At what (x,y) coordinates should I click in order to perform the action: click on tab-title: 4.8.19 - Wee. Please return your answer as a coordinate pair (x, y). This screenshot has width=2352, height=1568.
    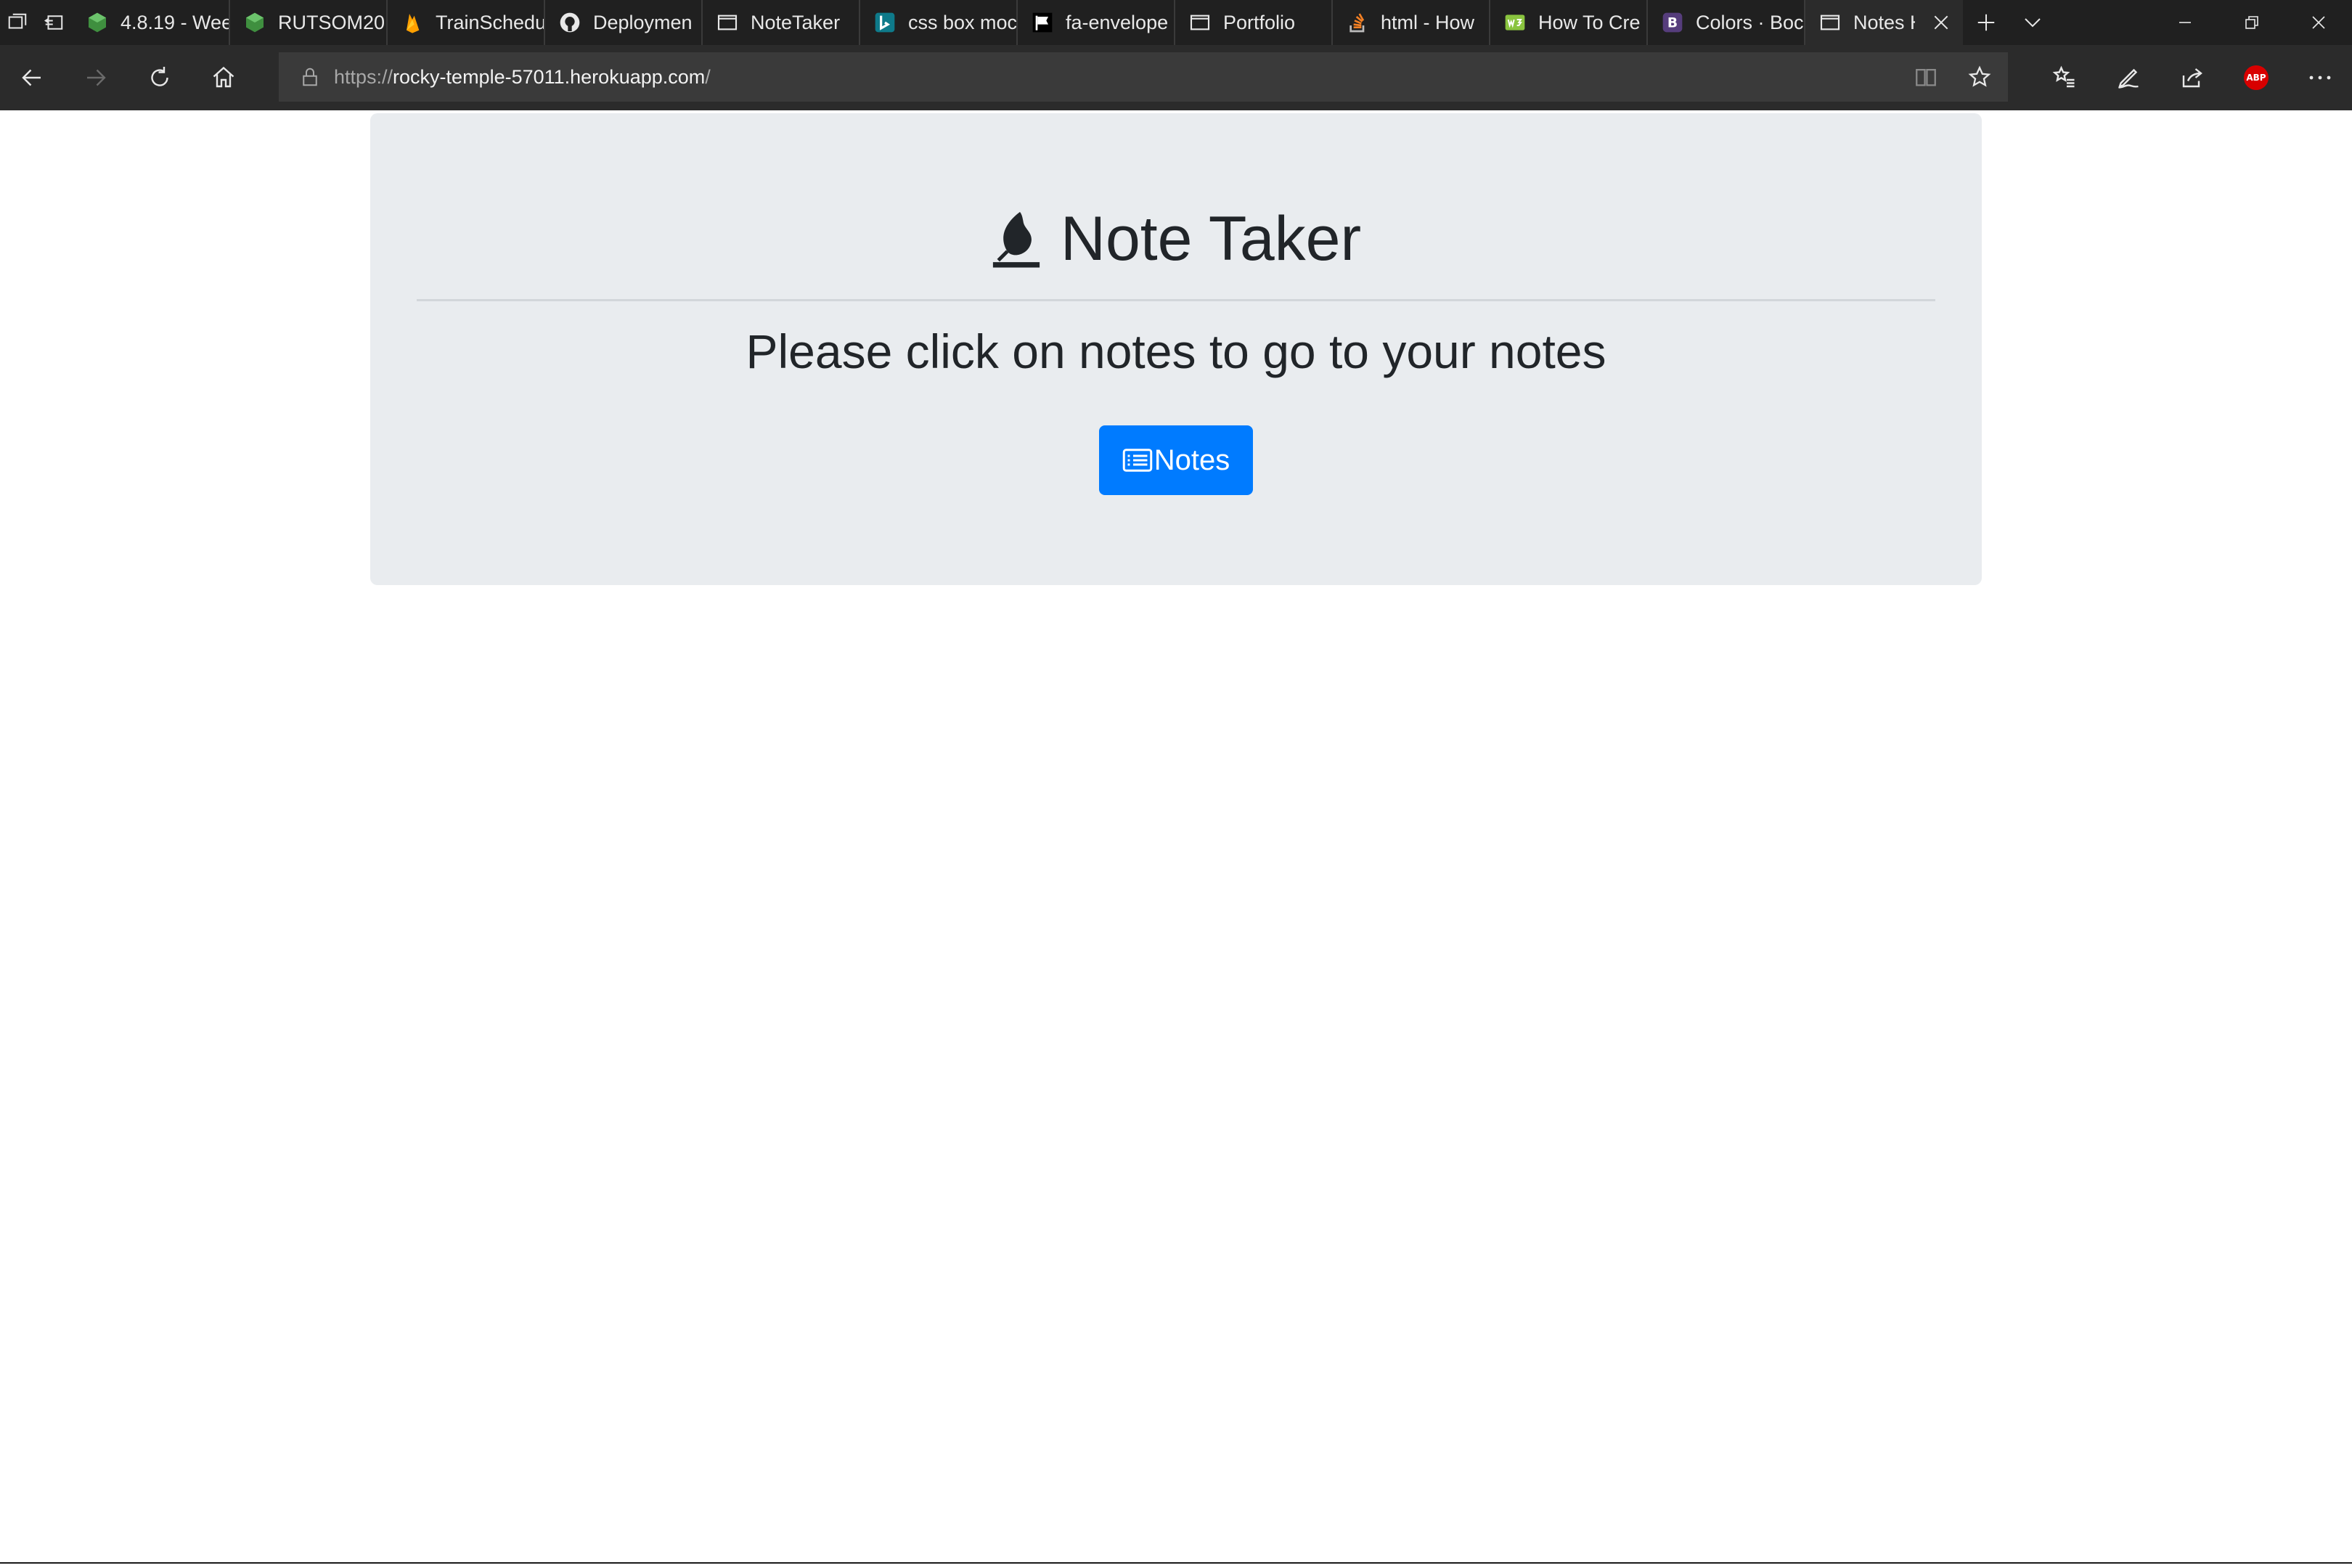
    Looking at the image, I should click on (175, 22).